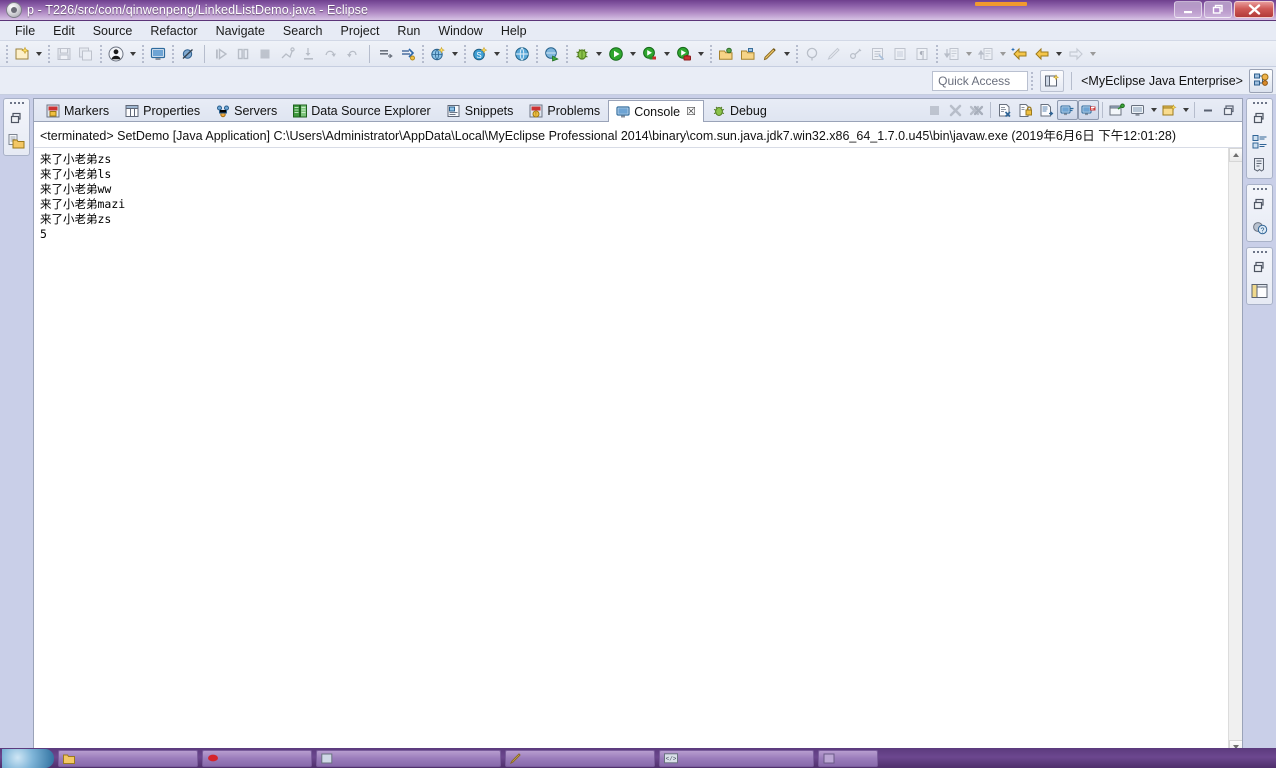  What do you see at coordinates (438, 54) in the screenshot?
I see `globe-new-icon` at bounding box center [438, 54].